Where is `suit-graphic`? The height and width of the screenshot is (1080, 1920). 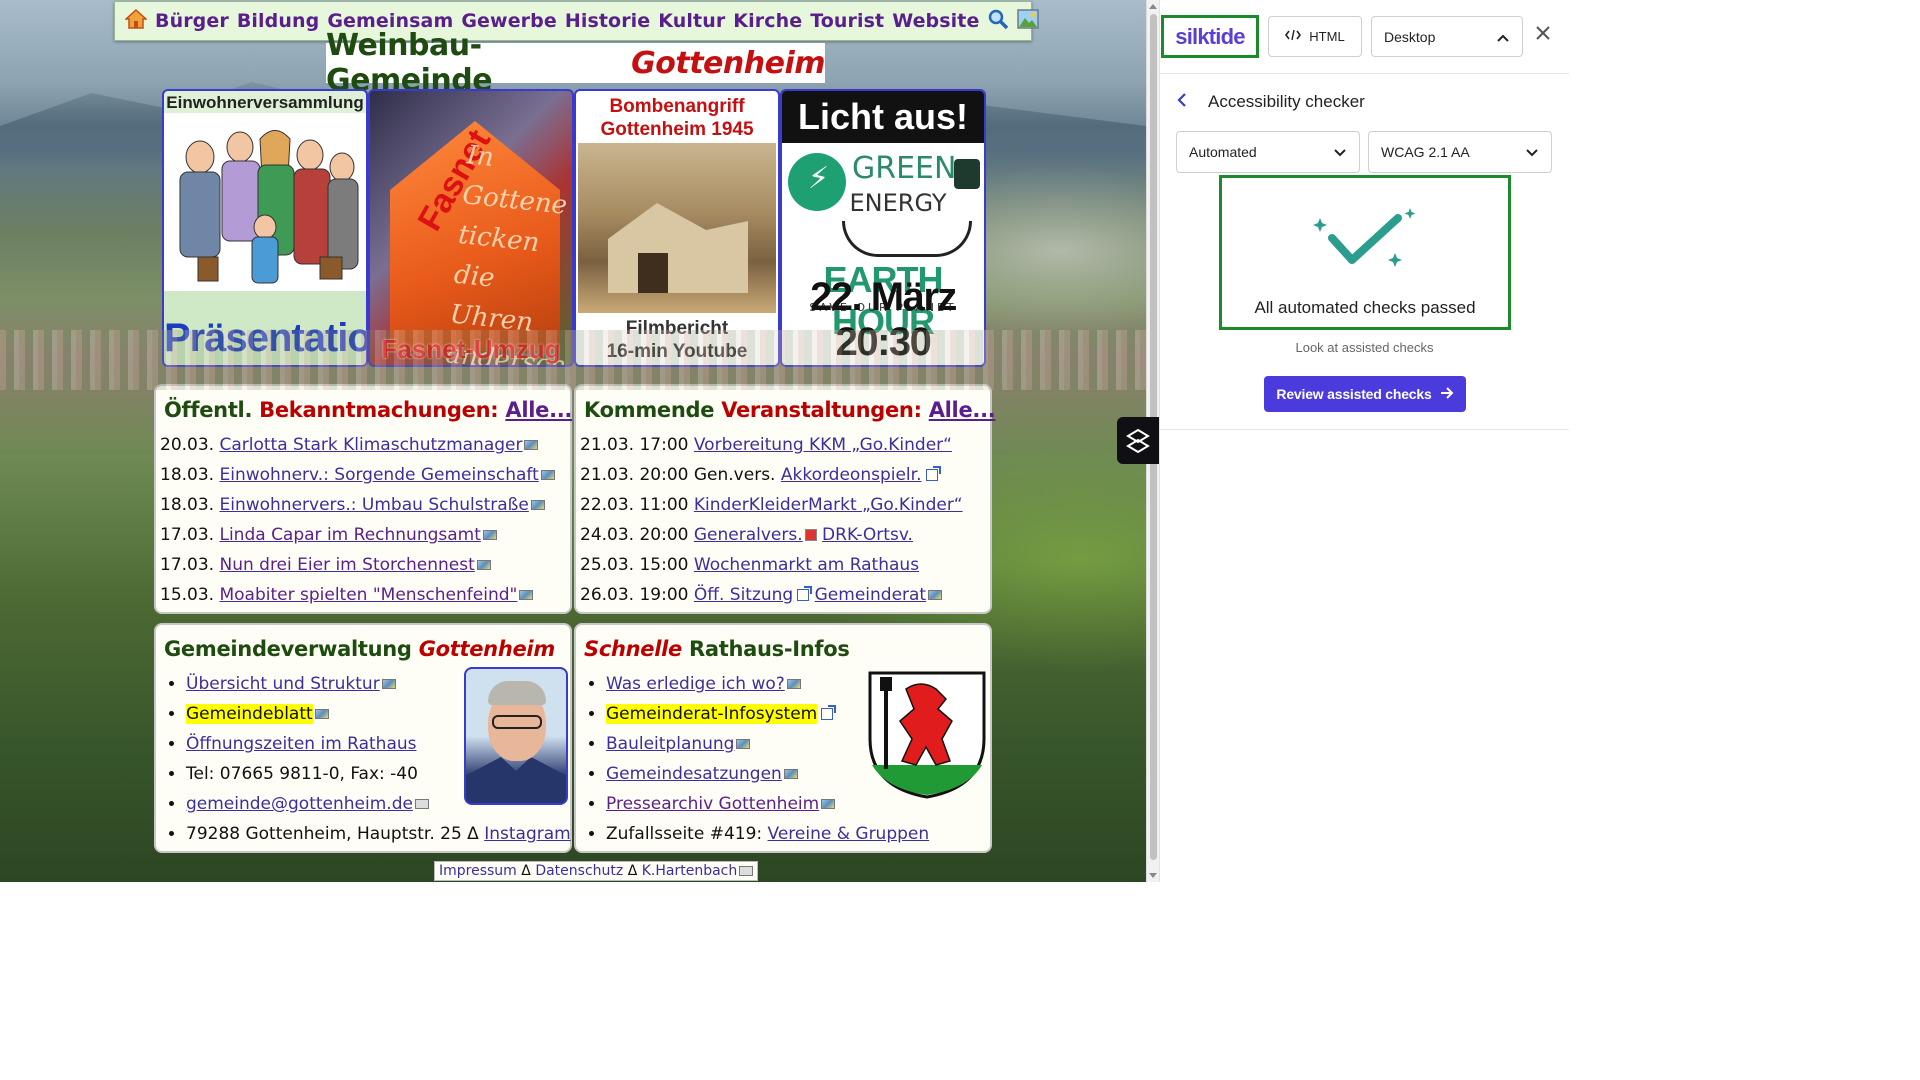
suit-graphic is located at coordinates (516, 780).